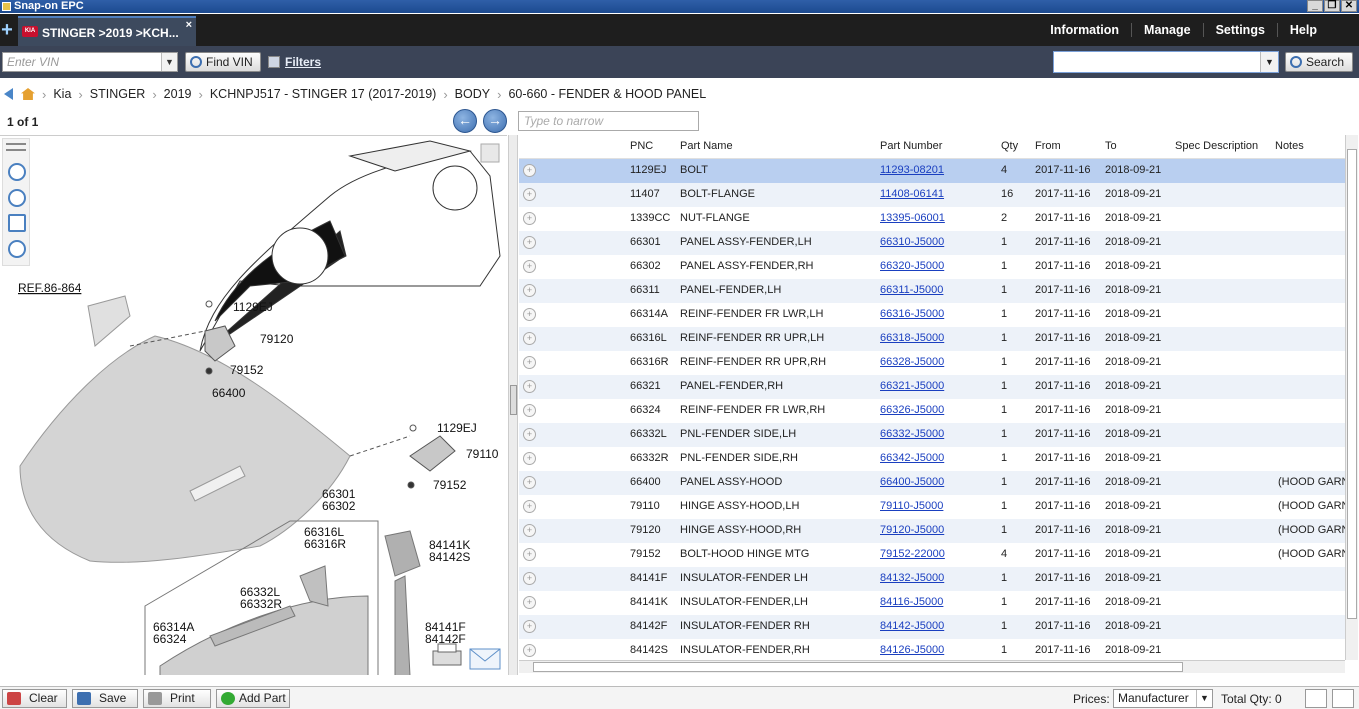 This screenshot has width=1359, height=709. Describe the element at coordinates (1319, 62) in the screenshot. I see `search-button: Search` at that location.